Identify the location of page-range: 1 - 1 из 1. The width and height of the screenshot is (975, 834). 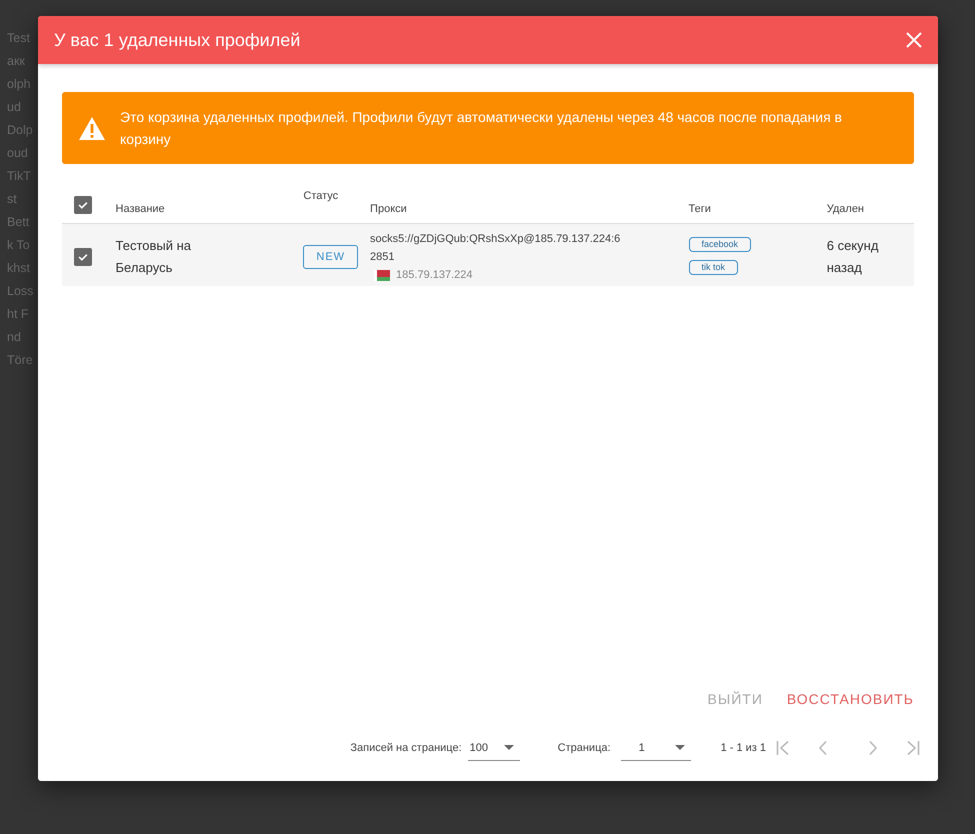
(743, 748).